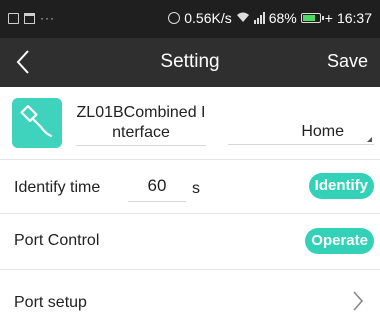 This screenshot has height=333, width=380. I want to click on alarm-clock-icon, so click(174, 18).